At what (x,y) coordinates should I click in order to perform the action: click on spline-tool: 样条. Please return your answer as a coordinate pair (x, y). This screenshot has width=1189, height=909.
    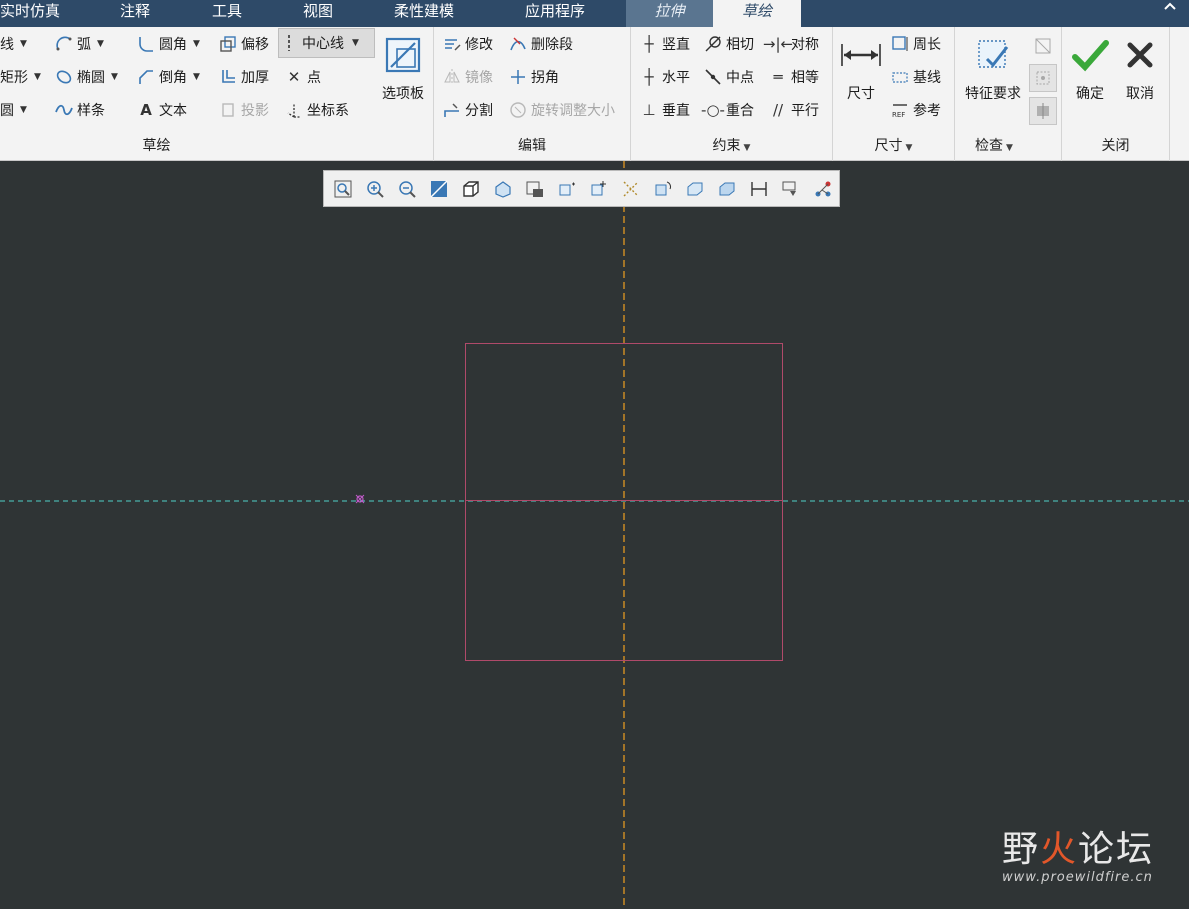
    Looking at the image, I should click on (79, 110).